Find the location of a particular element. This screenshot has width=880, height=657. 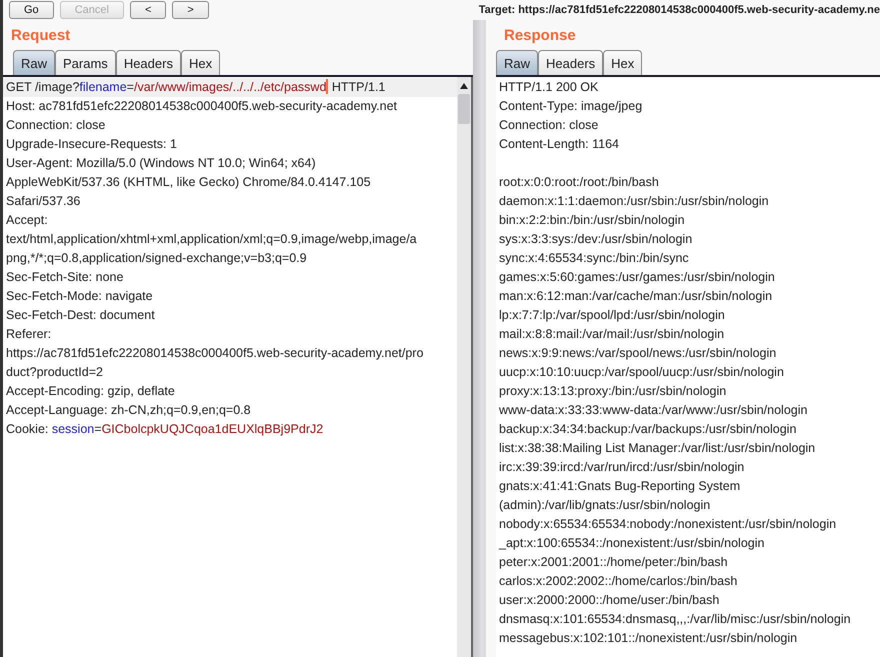

response-line: HTTP/1.1 200 OK is located at coordinates (549, 87).